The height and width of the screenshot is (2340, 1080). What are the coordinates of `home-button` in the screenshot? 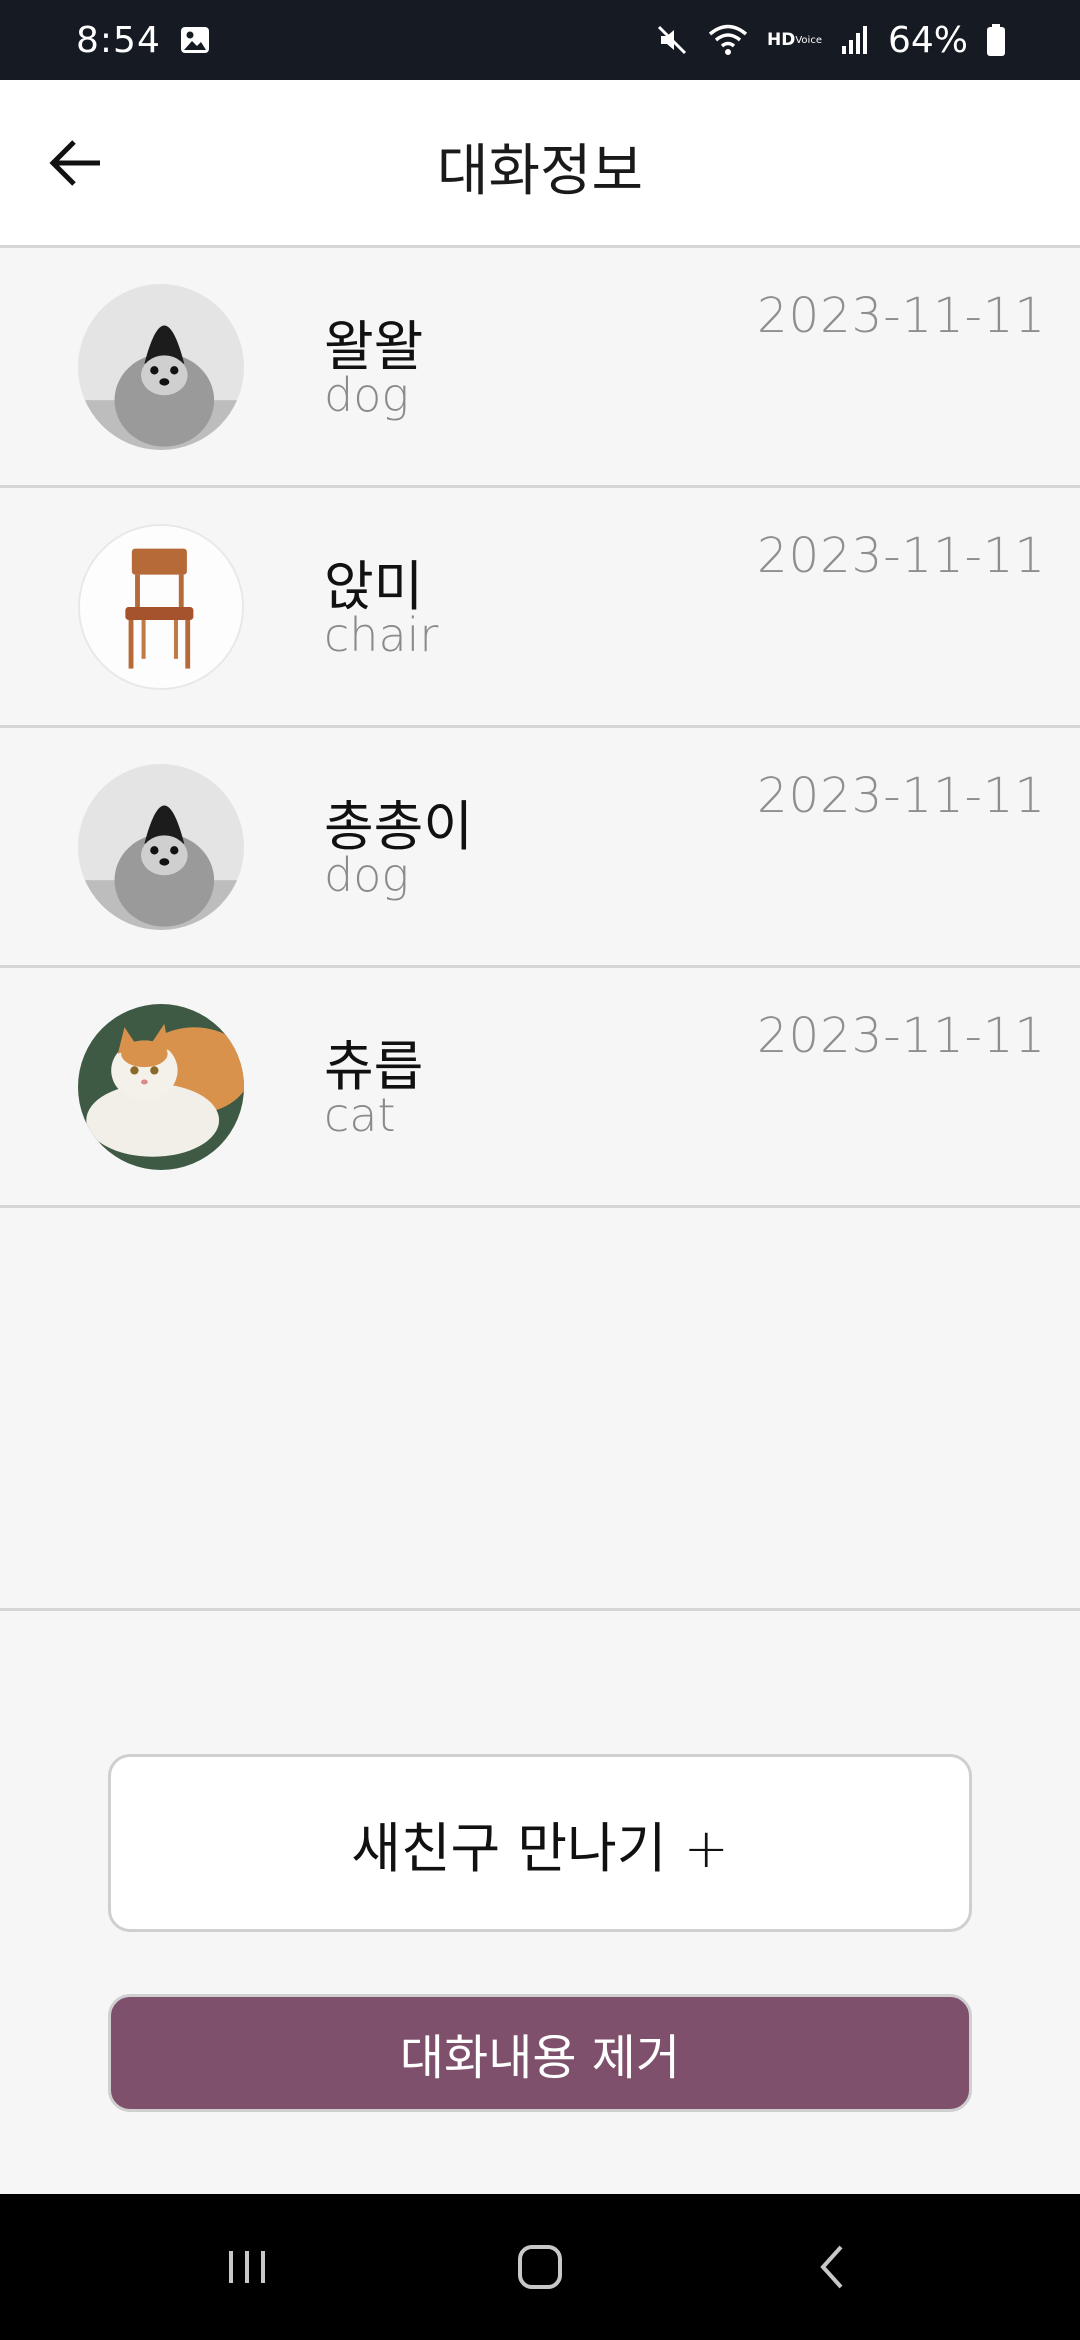 It's located at (540, 2267).